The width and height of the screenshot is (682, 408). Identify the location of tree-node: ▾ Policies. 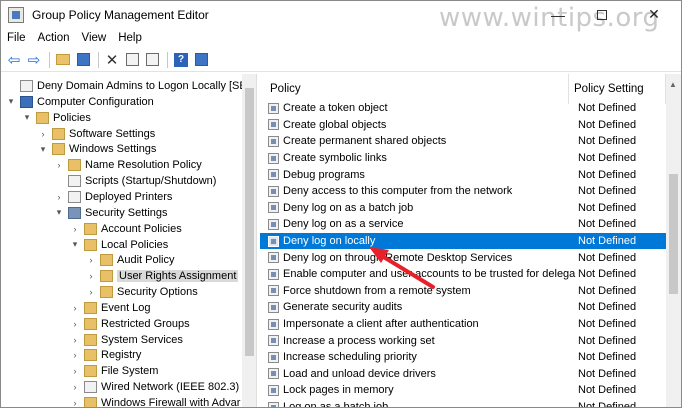
(56, 118).